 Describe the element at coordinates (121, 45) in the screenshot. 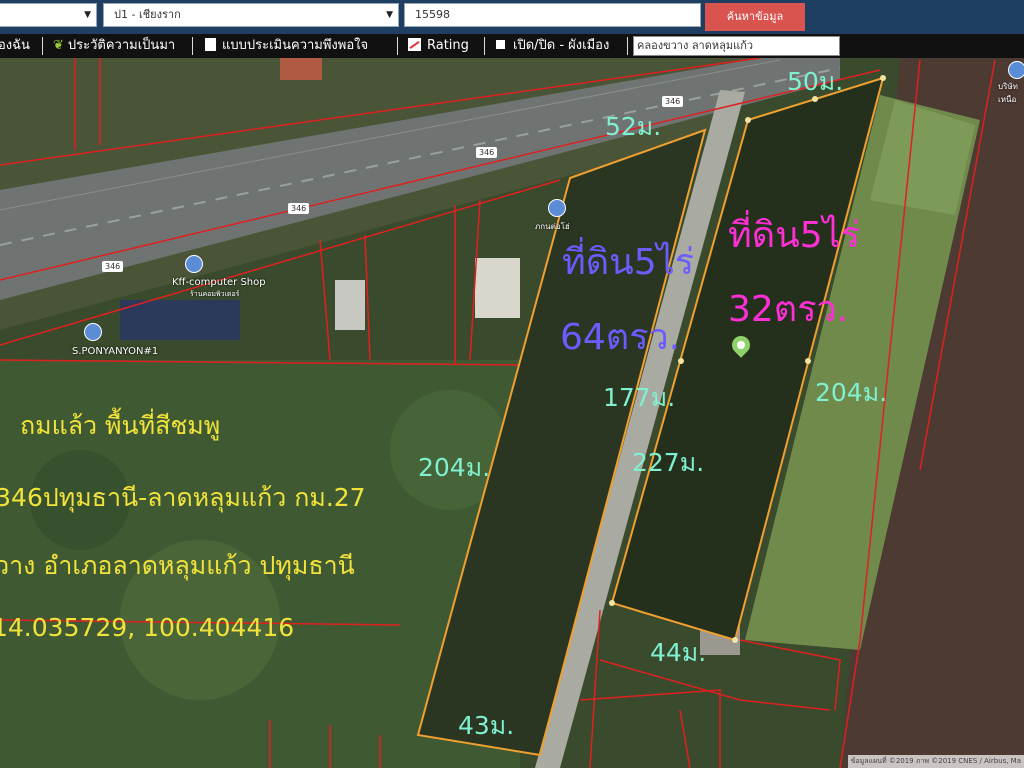

I see `menu-item-history-label: ประวัติความเป็นมา` at that location.